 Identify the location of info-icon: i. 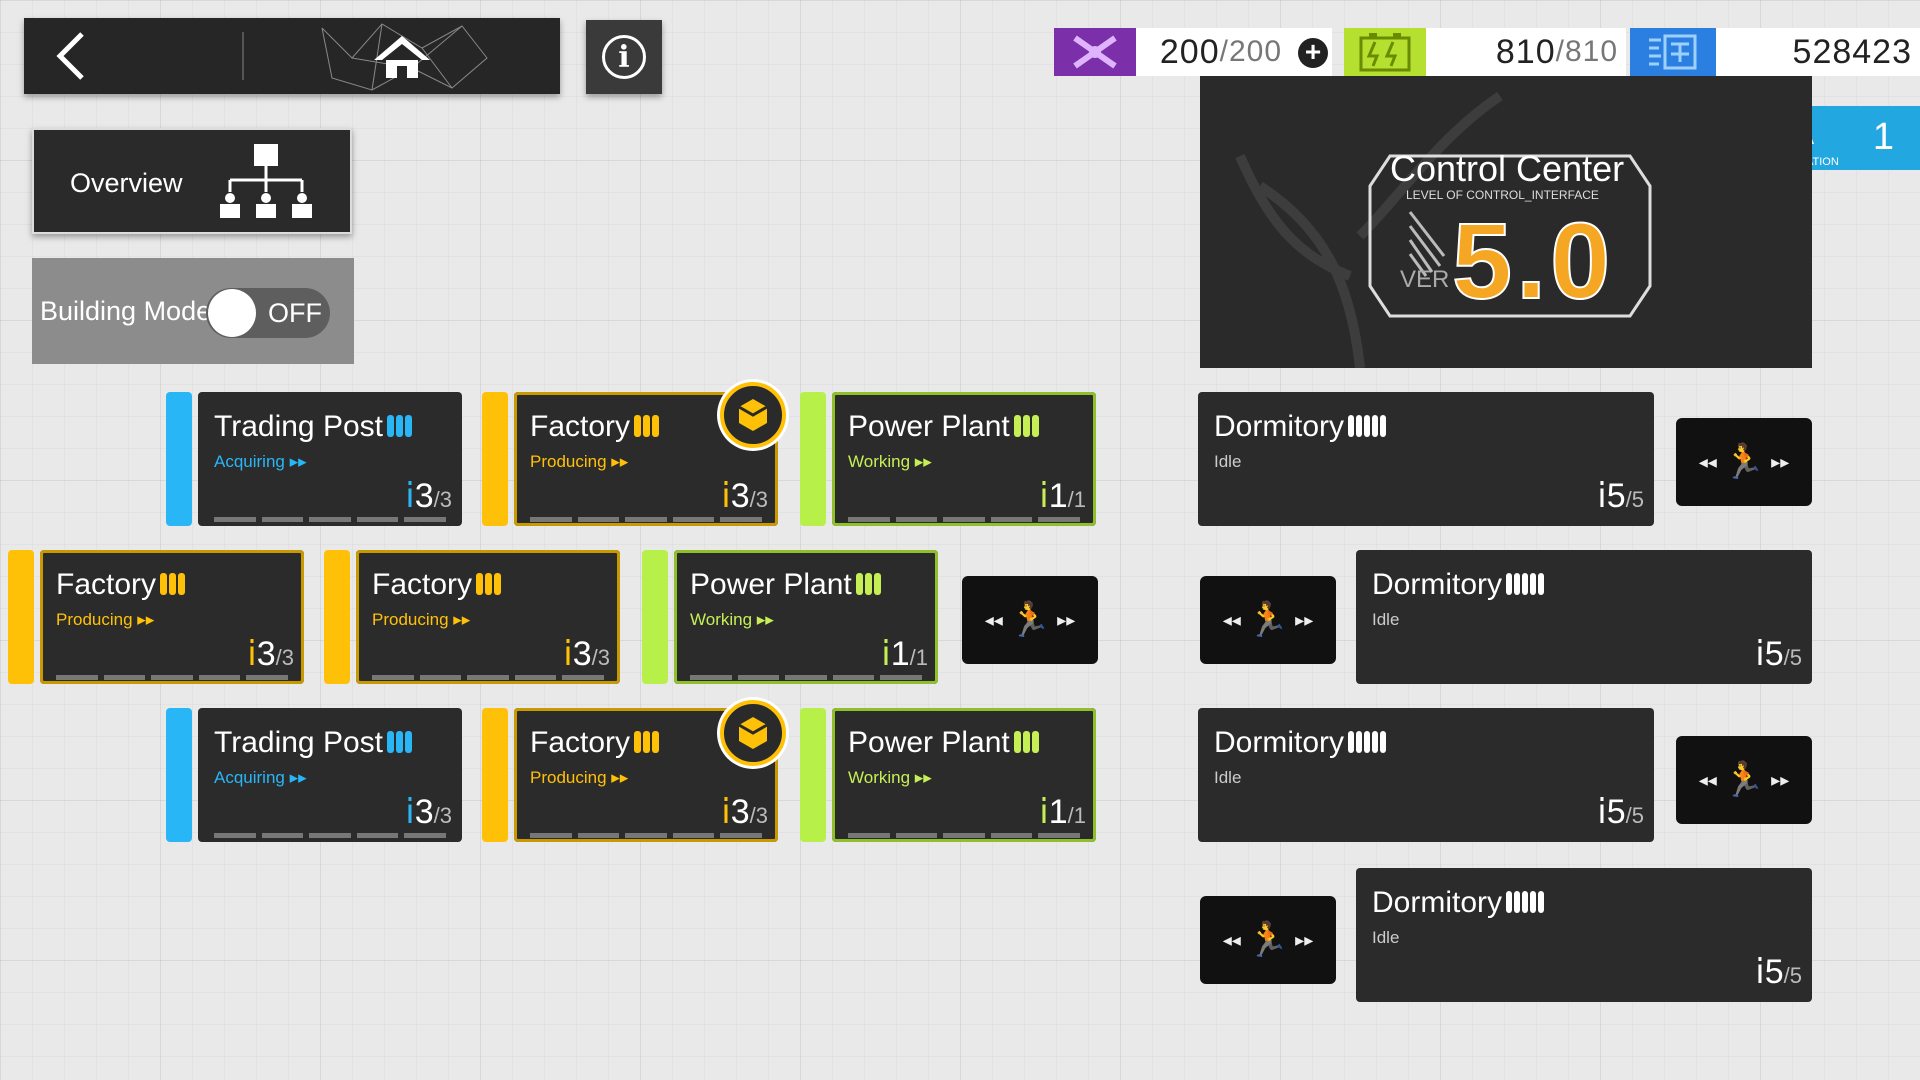
(624, 57).